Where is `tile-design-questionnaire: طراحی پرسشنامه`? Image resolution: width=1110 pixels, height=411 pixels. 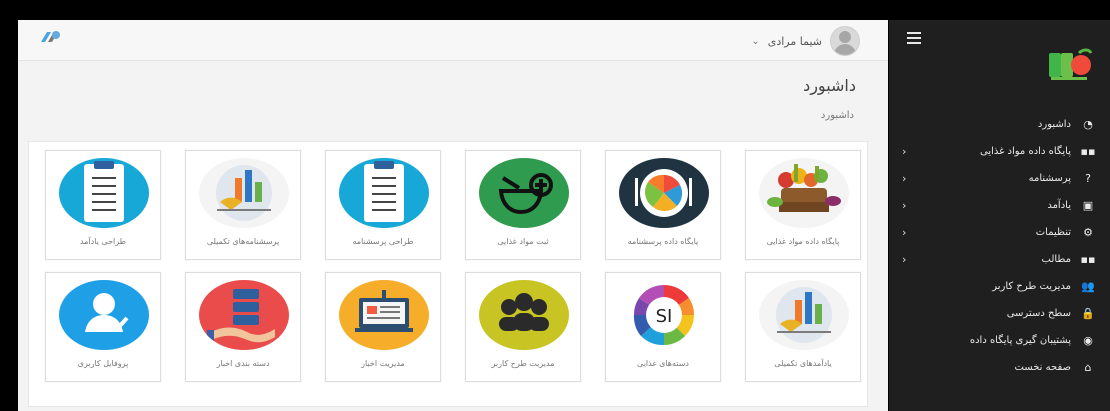 tile-design-questionnaire: طراحی پرسشنامه is located at coordinates (383, 205).